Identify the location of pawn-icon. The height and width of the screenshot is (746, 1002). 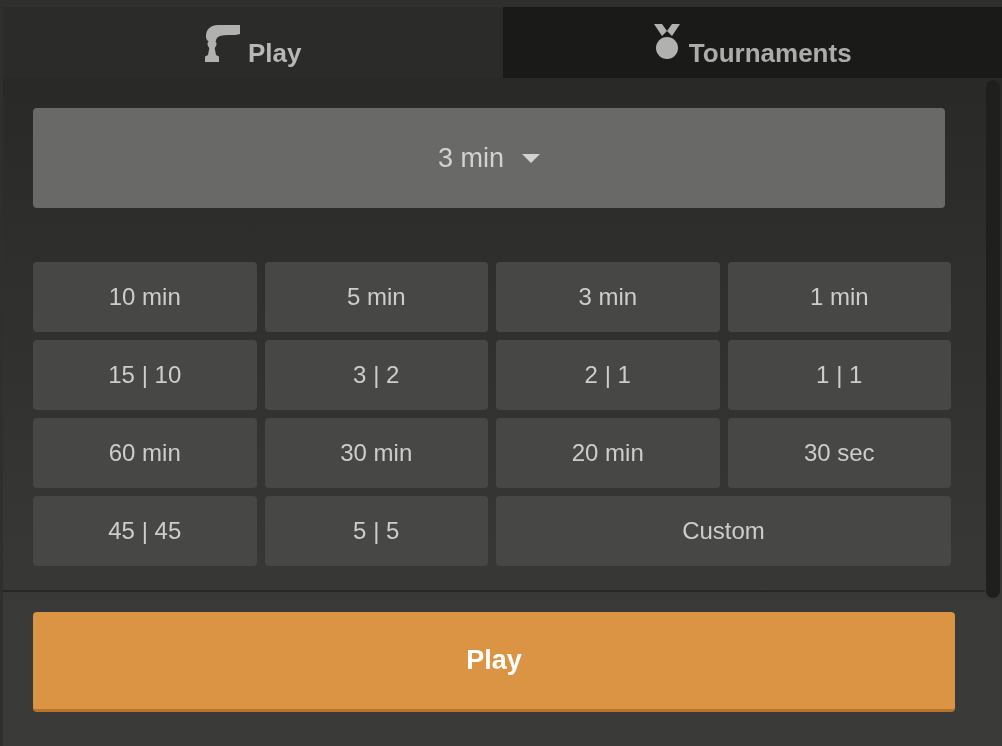
(222, 43).